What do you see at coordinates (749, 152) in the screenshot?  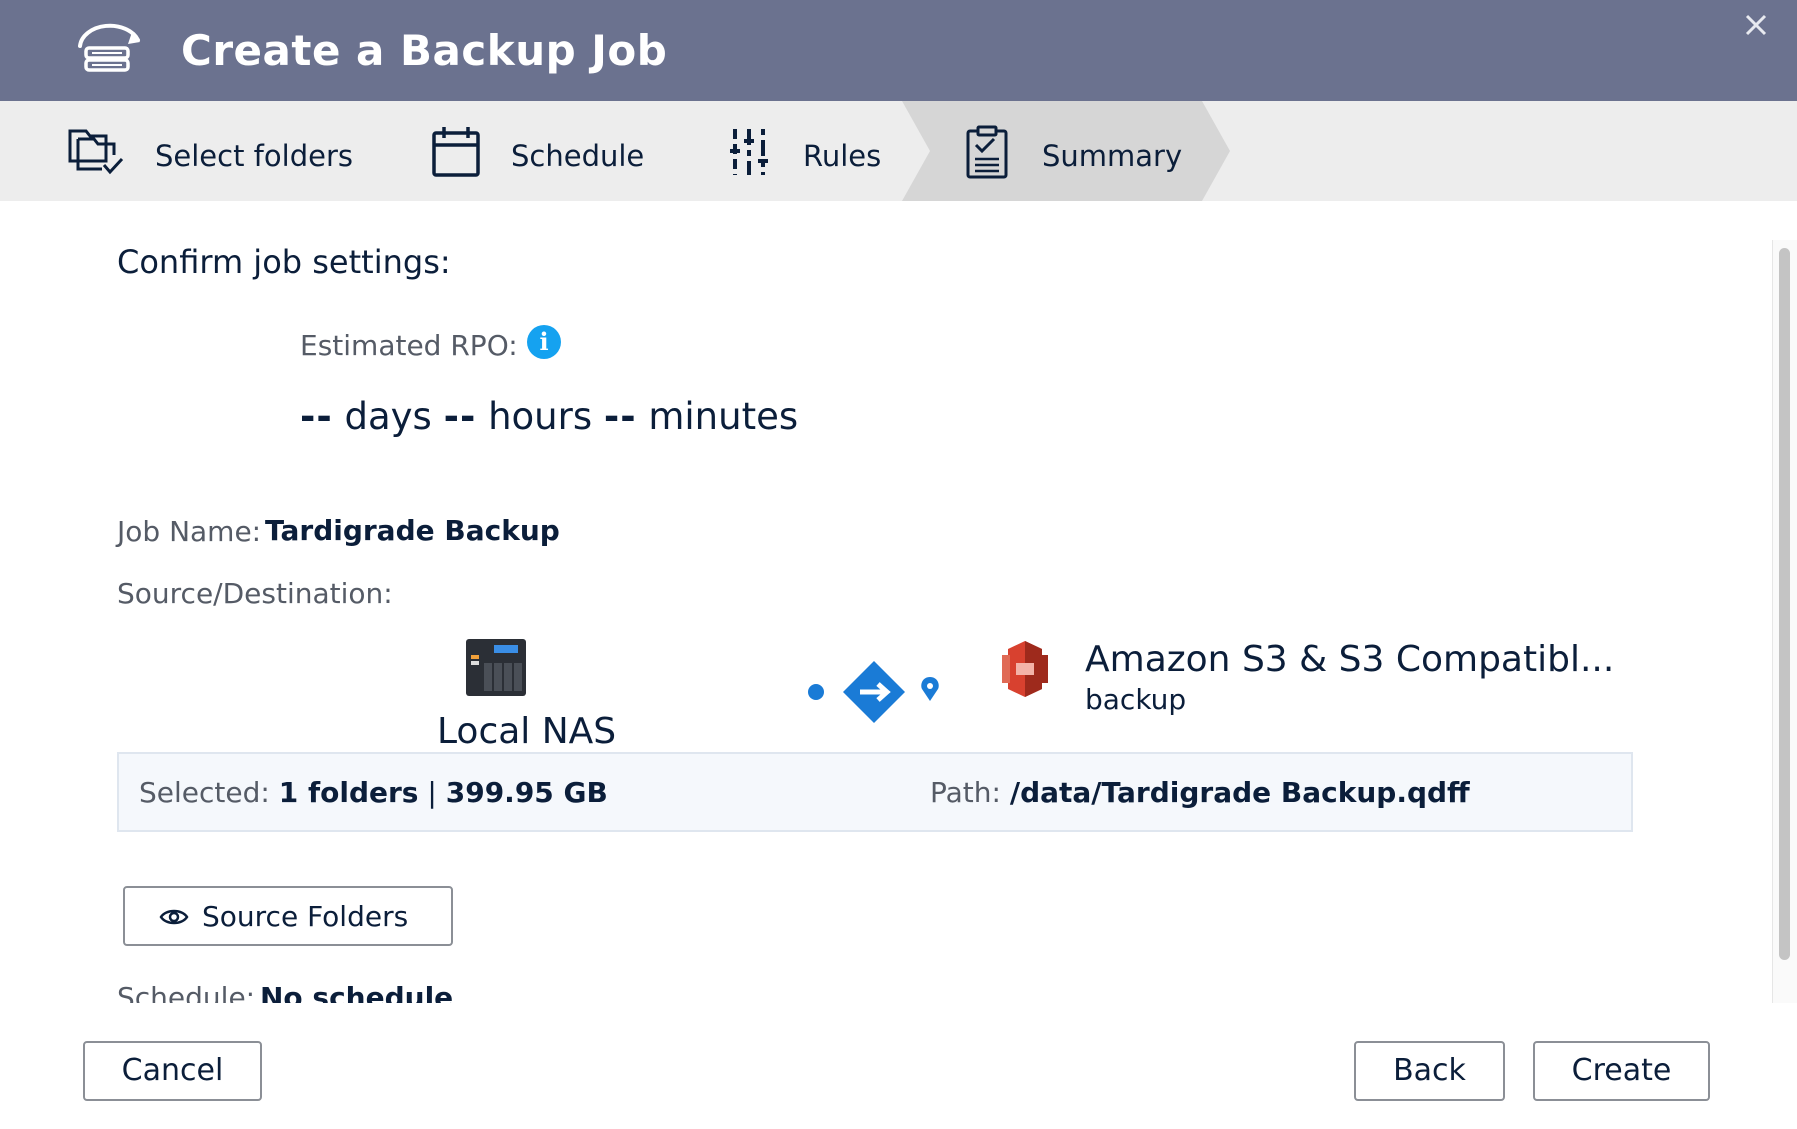 I see `sliders-icon` at bounding box center [749, 152].